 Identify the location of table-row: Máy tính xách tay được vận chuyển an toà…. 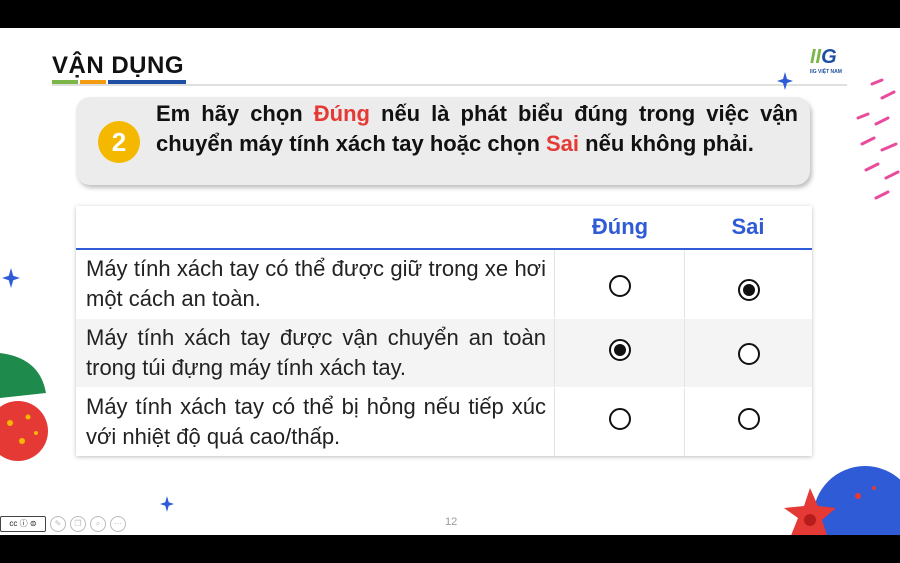
(444, 353).